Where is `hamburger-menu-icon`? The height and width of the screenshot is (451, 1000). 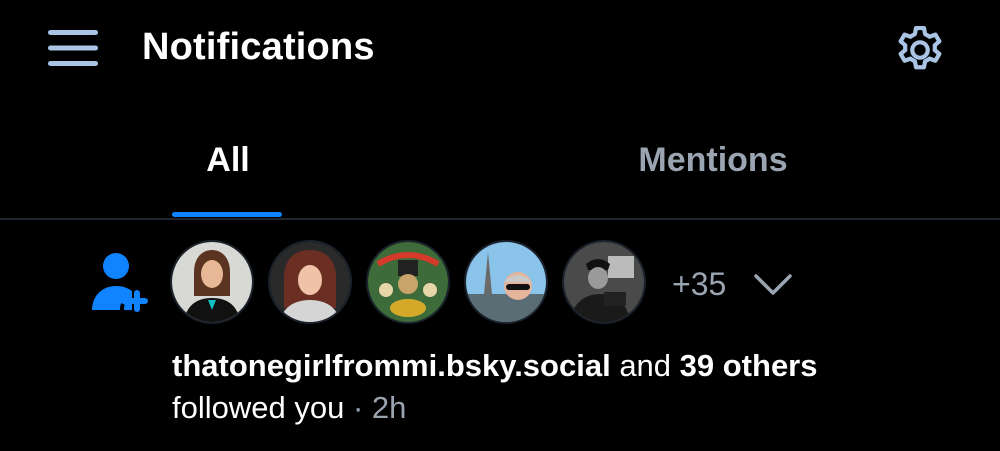
hamburger-menu-icon is located at coordinates (73, 48).